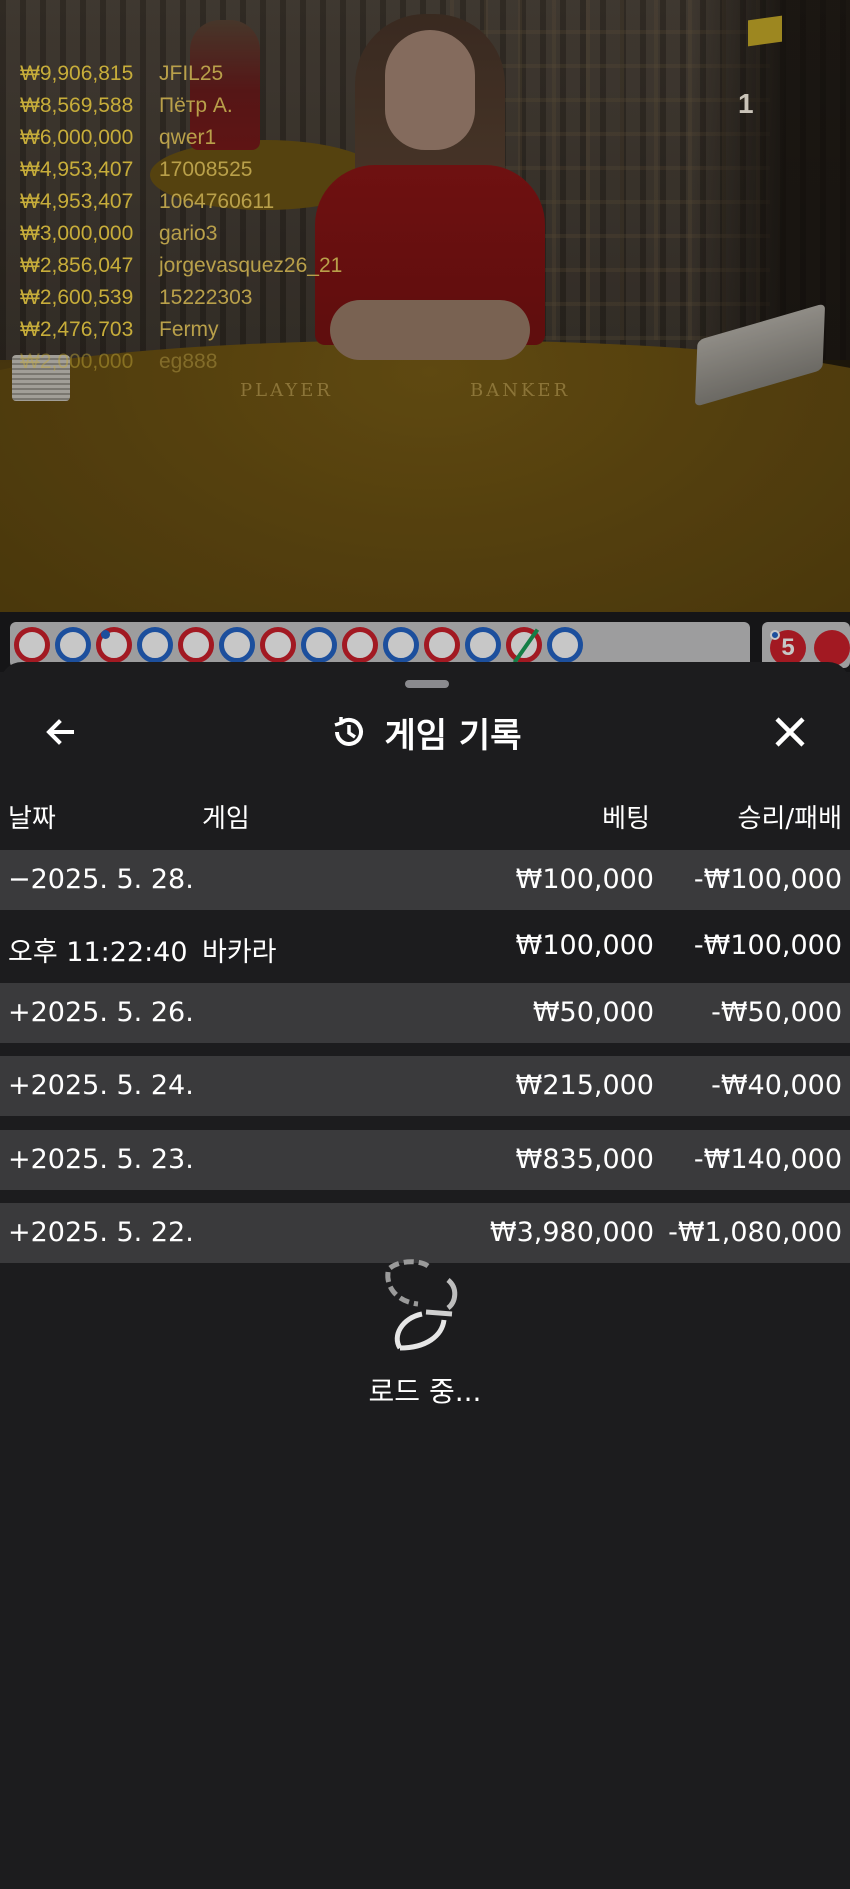  I want to click on leaderboard-row: ₩2,856,047 jorgevasquez26_21, so click(181, 266).